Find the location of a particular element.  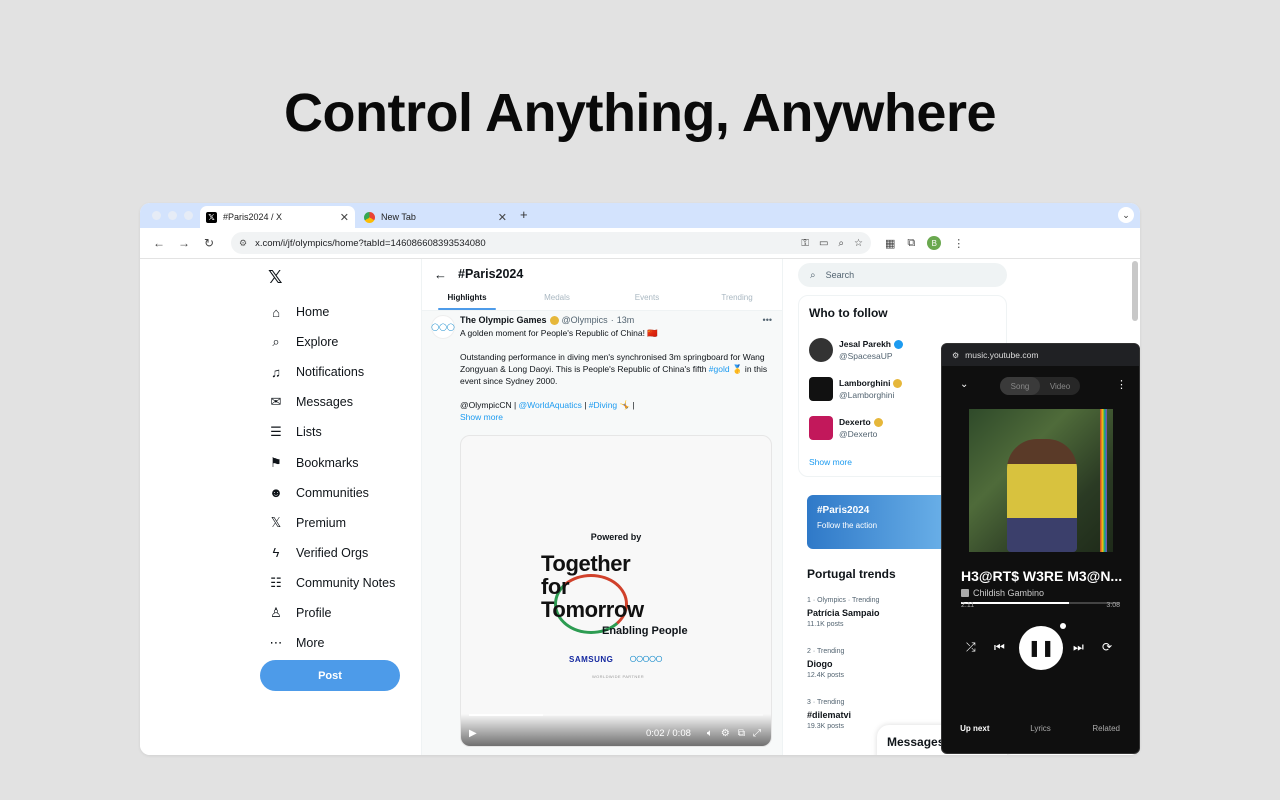

window-controls is located at coordinates (172, 215).